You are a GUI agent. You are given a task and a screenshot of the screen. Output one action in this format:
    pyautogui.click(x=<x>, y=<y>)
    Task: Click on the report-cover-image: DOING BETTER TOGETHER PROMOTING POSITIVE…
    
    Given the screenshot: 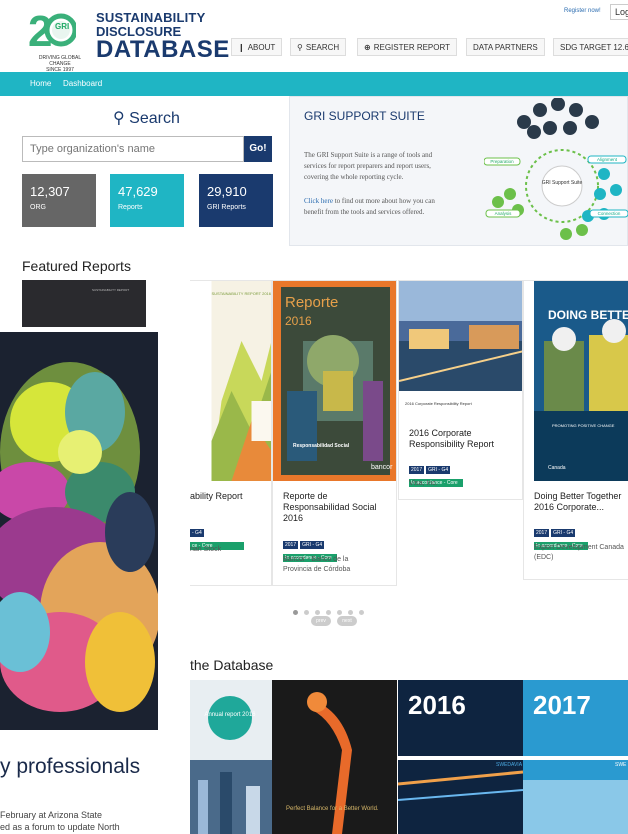 What is the action you would take?
    pyautogui.click(x=581, y=381)
    